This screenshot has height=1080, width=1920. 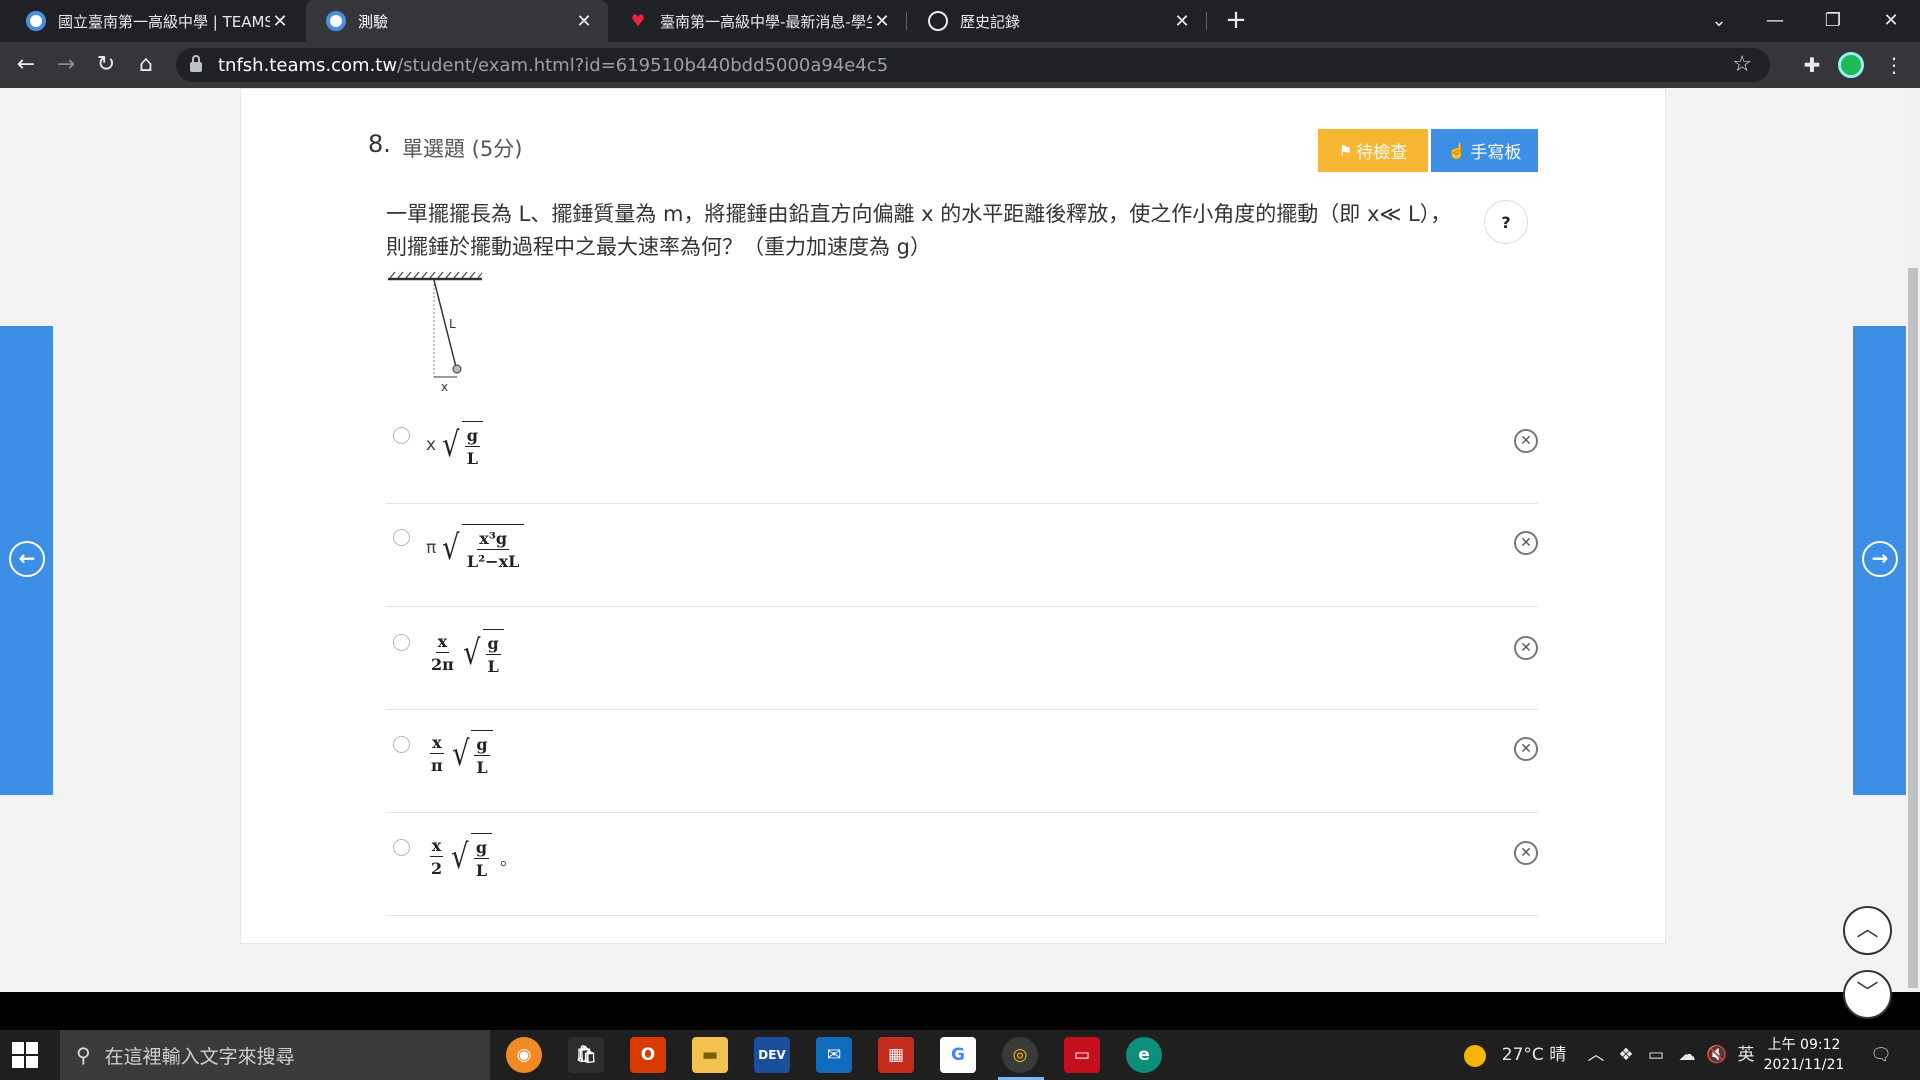 What do you see at coordinates (493, 539) in the screenshot?
I see `radicand-numerator: x³g` at bounding box center [493, 539].